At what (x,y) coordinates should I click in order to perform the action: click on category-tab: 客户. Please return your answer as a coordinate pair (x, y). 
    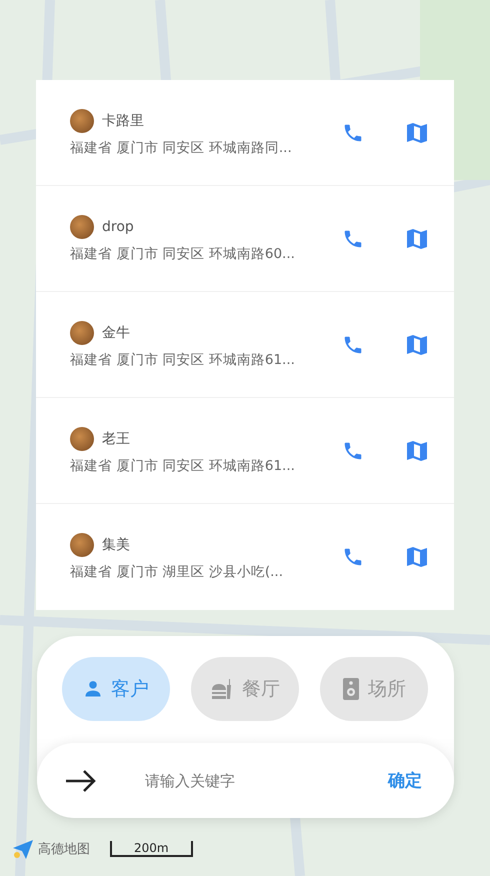
    Looking at the image, I should click on (116, 689).